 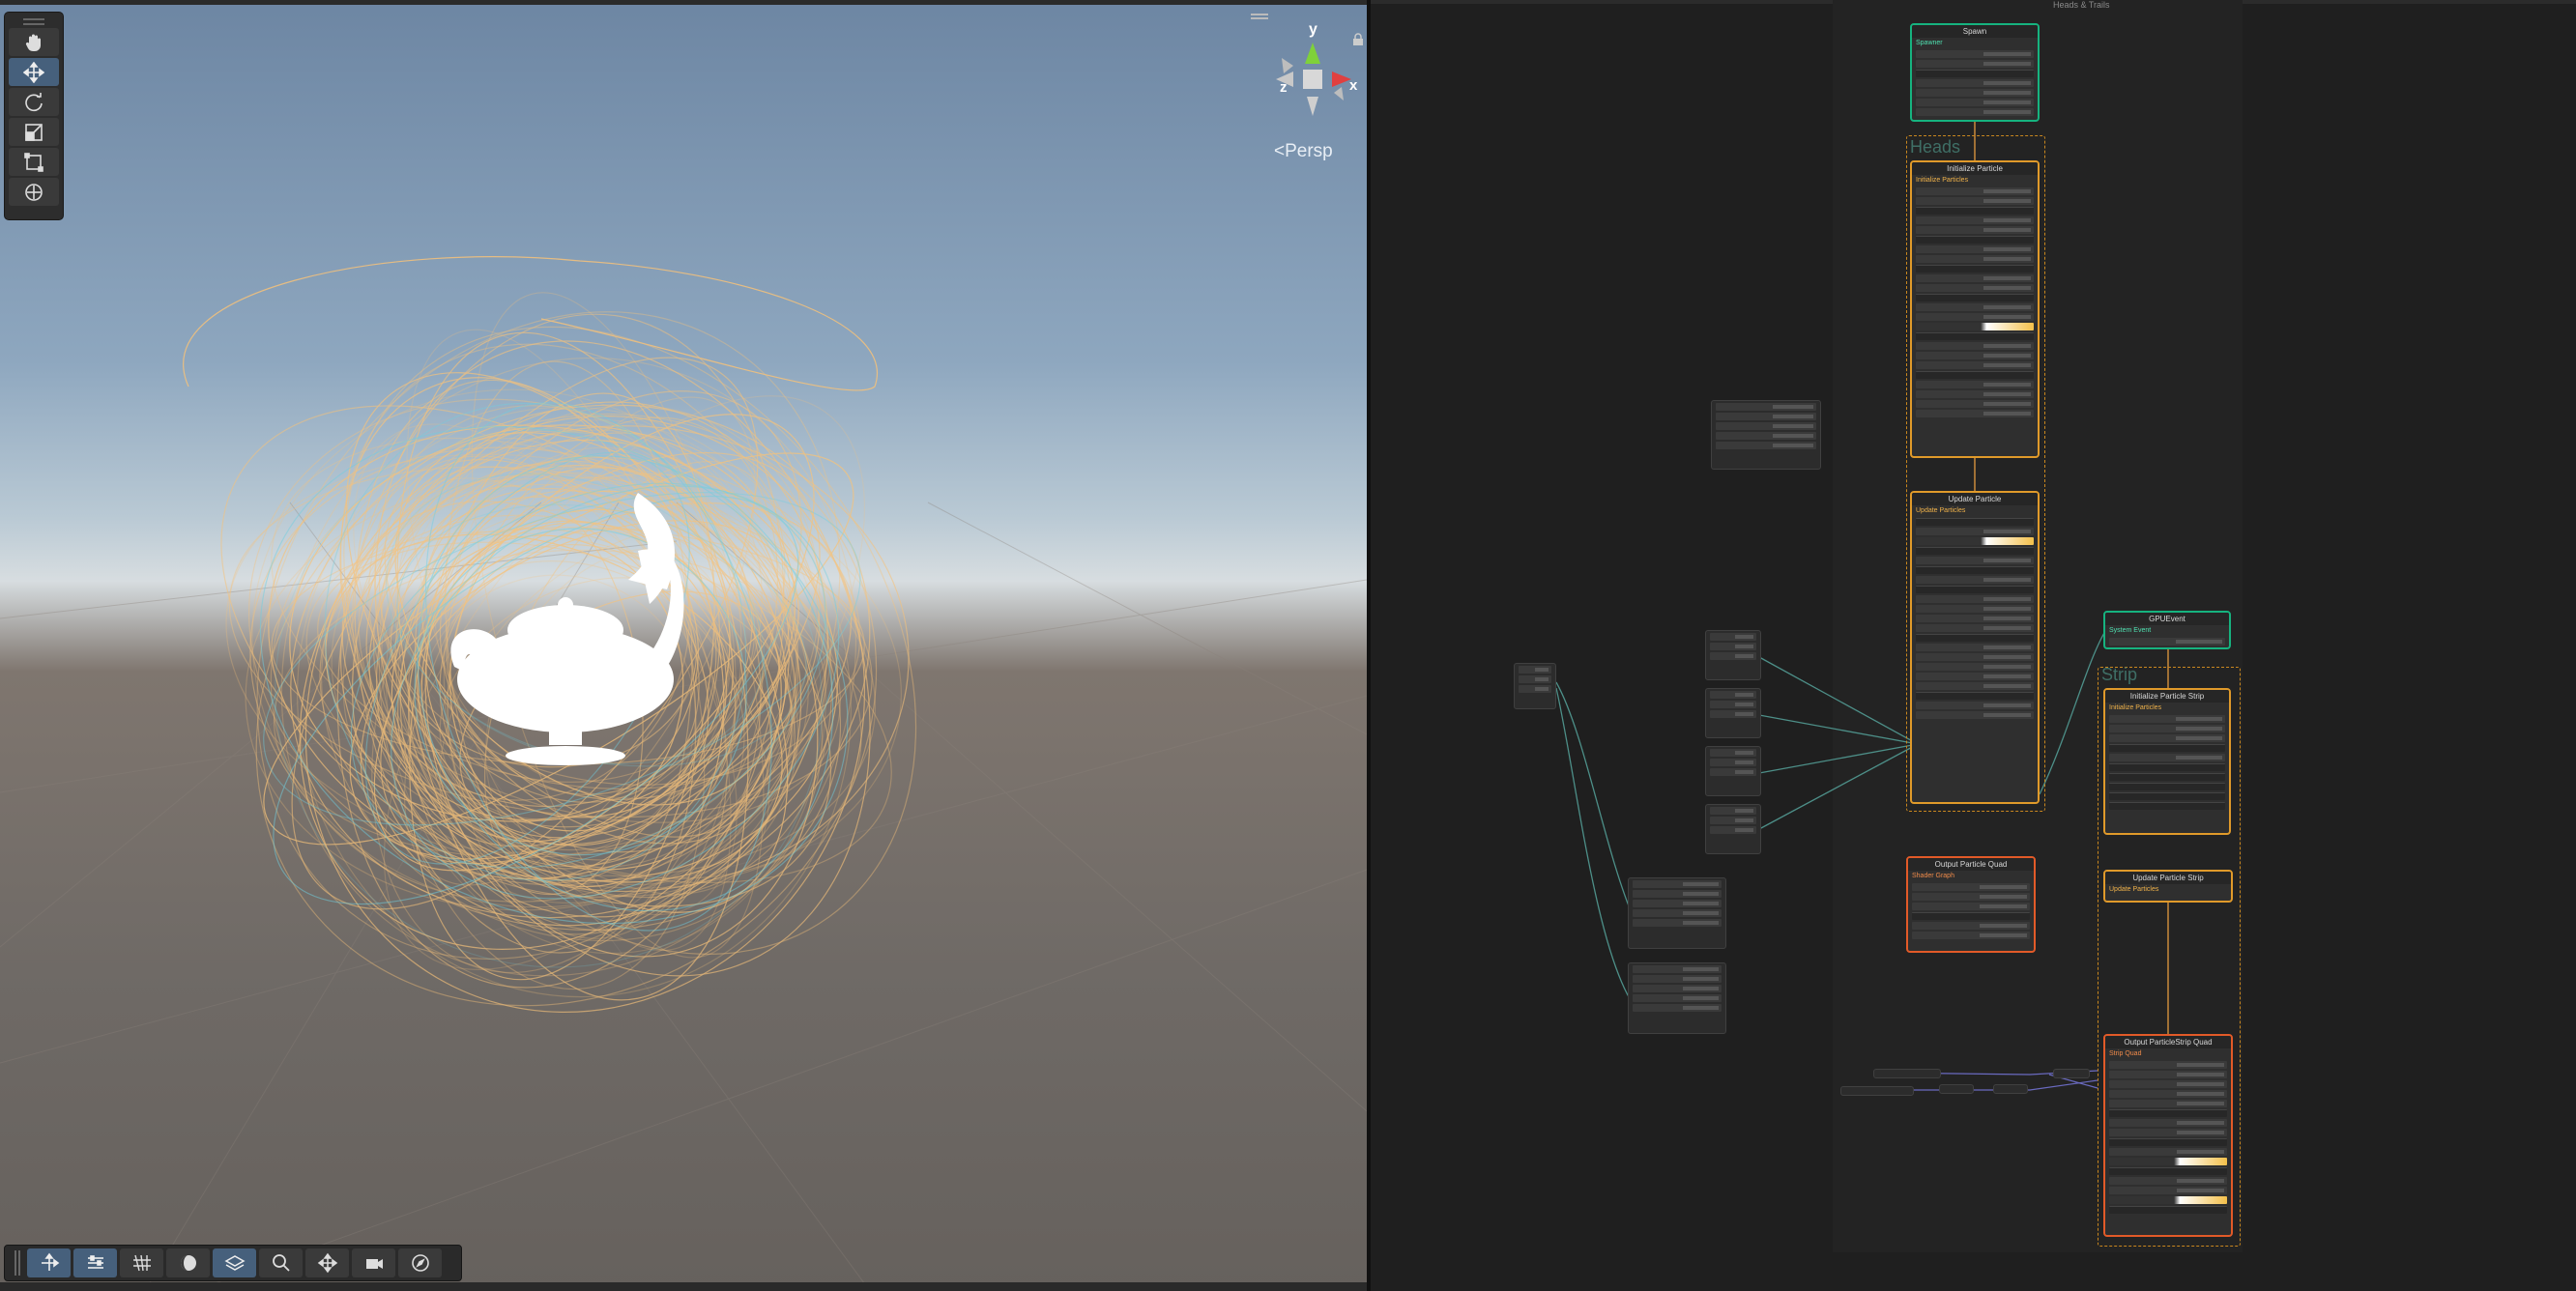 I want to click on snap-overlay-button, so click(x=327, y=1263).